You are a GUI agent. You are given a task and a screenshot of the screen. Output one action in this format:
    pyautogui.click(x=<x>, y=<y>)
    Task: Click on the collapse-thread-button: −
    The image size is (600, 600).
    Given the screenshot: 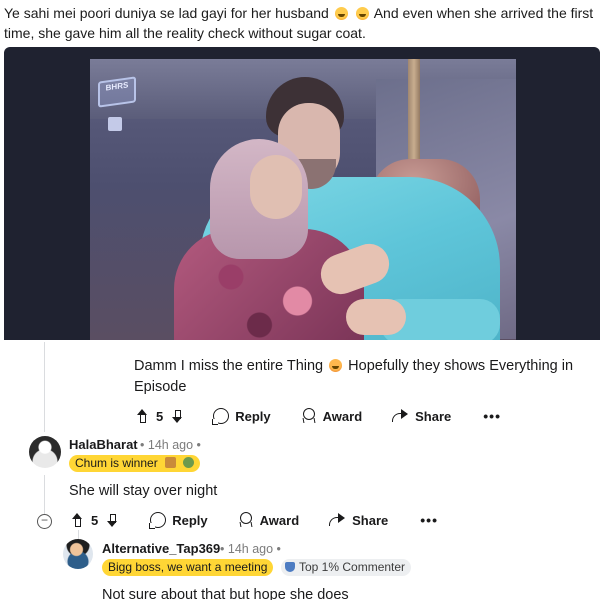 What is the action you would take?
    pyautogui.click(x=44, y=521)
    